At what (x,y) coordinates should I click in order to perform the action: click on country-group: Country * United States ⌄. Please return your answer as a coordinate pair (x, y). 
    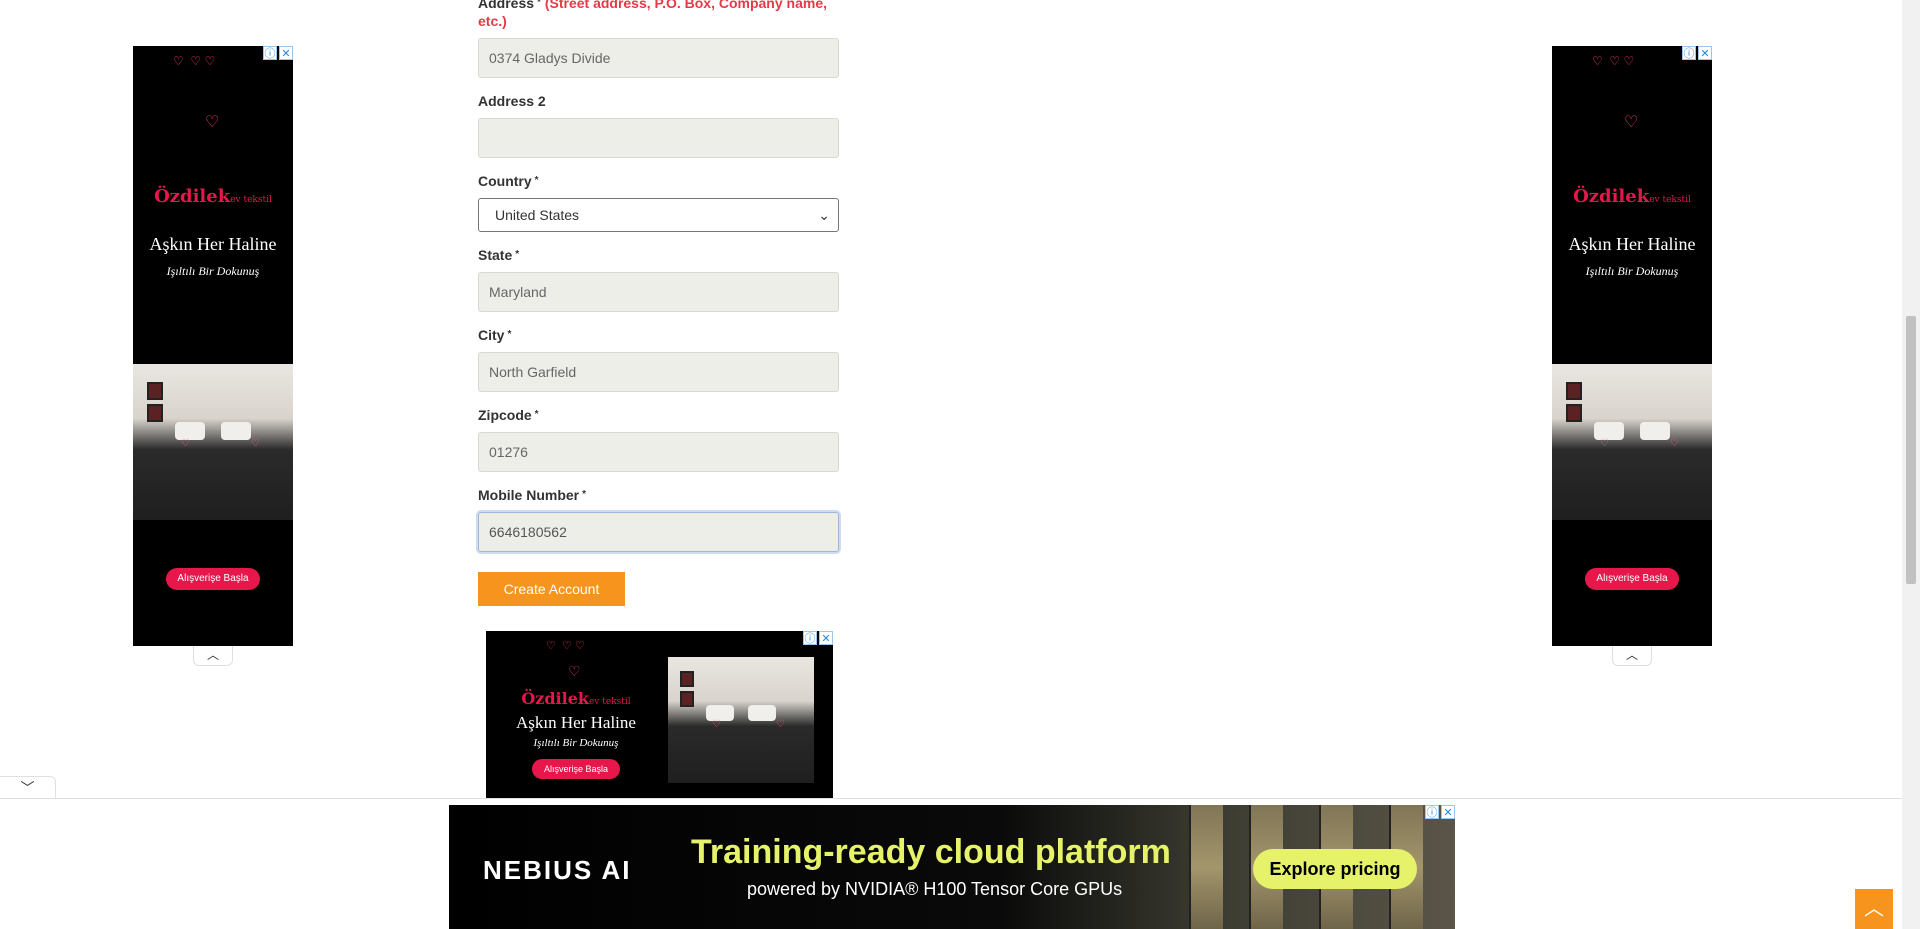
    Looking at the image, I should click on (659, 202).